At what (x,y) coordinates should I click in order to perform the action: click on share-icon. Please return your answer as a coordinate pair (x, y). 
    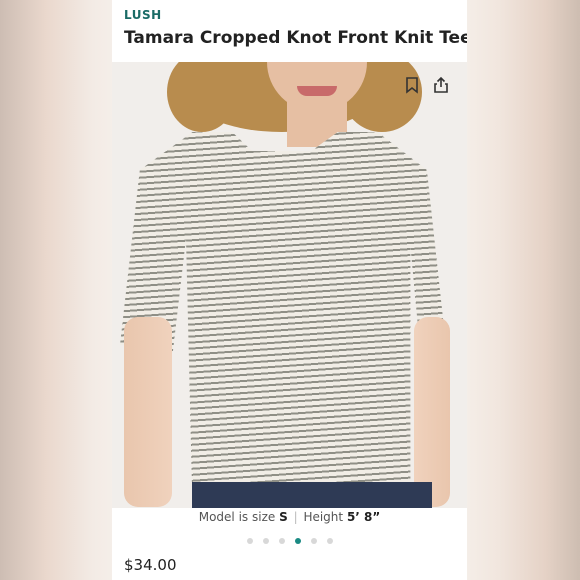
    Looking at the image, I should click on (441, 85).